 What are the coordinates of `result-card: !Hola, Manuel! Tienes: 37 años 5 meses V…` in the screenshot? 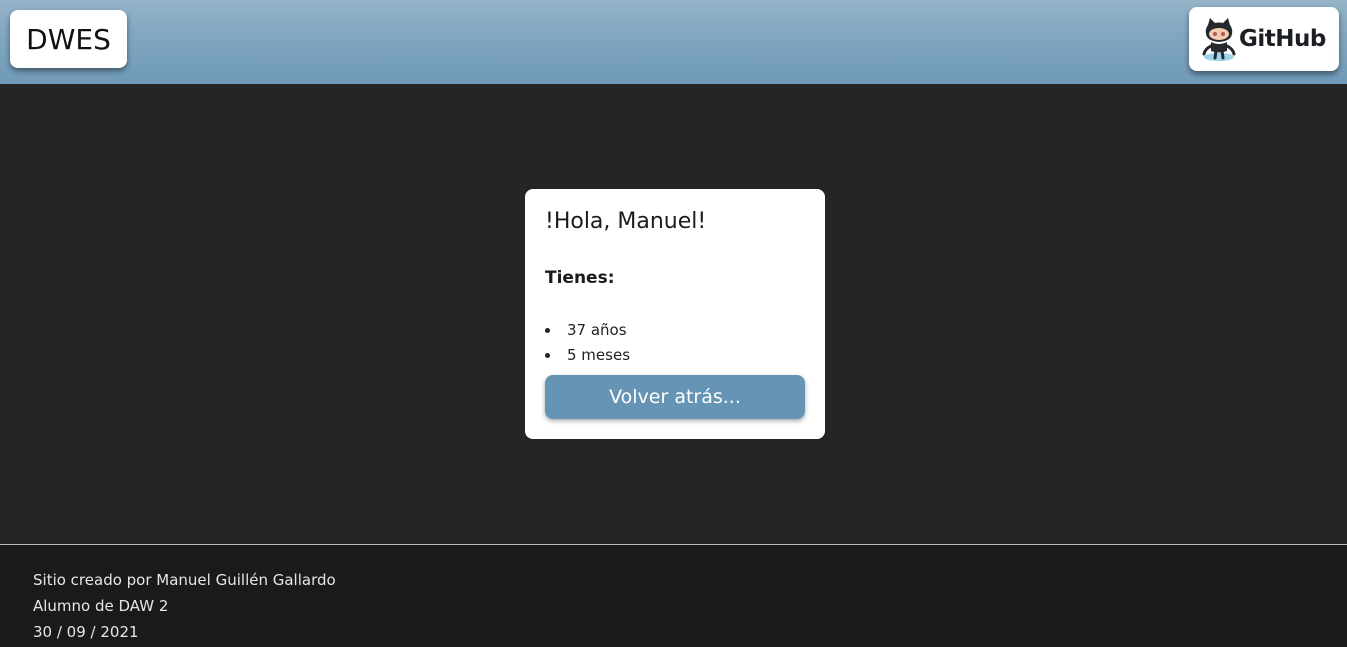 It's located at (675, 314).